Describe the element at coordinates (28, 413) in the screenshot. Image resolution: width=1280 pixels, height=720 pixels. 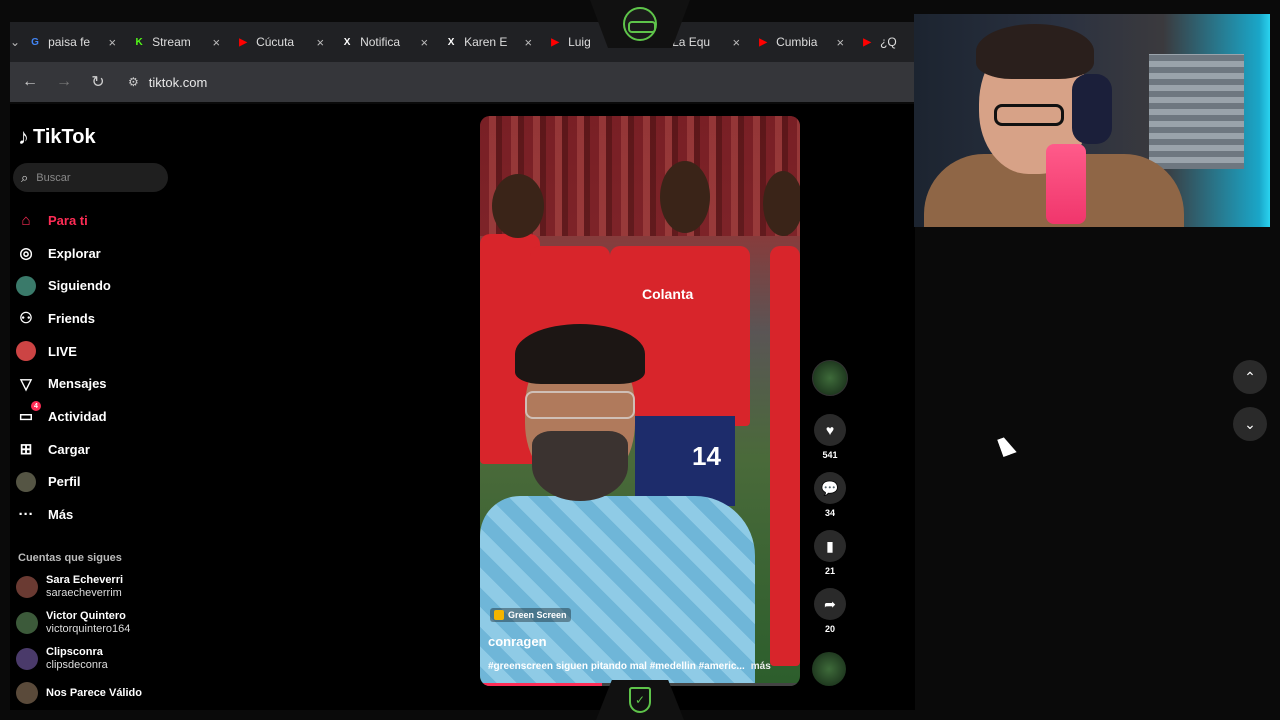
I see `activity-icon: ▭ 4` at that location.